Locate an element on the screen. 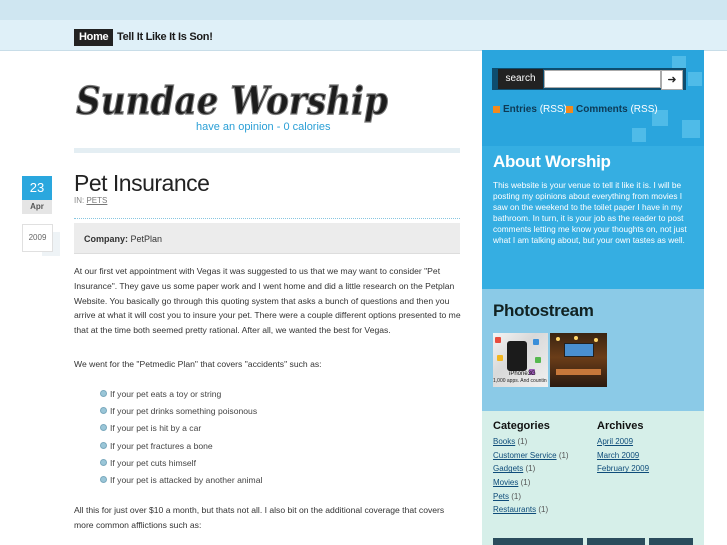 This screenshot has height=545, width=727. list-item: If your pet cuts himself is located at coordinates (181, 464).